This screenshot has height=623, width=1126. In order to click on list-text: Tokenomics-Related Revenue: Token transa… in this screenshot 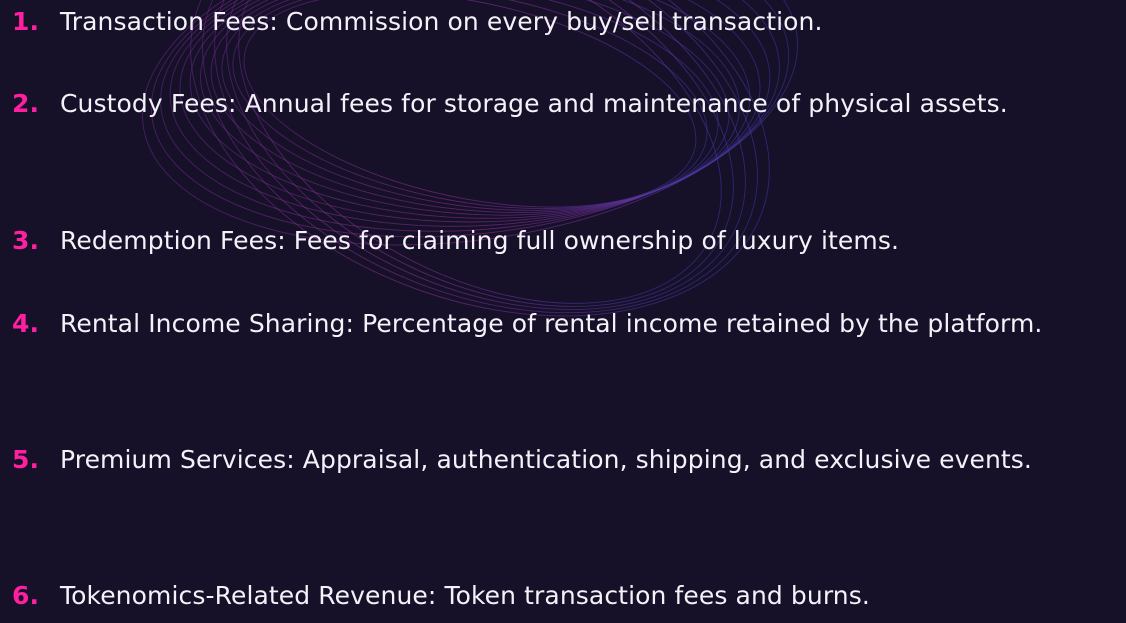, I will do `click(465, 595)`.